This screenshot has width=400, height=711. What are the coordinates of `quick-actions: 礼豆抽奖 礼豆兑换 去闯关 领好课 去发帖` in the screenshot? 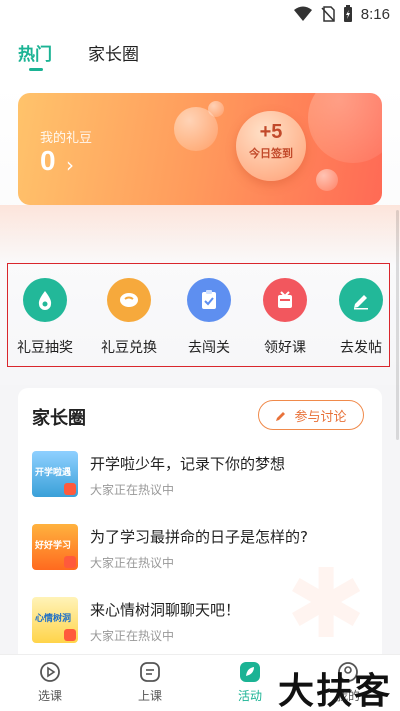 It's located at (198, 315).